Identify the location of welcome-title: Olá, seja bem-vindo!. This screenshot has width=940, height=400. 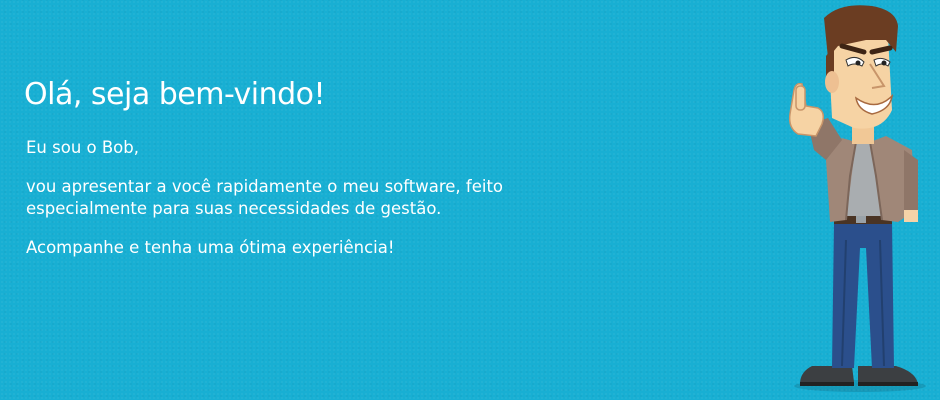
(175, 94).